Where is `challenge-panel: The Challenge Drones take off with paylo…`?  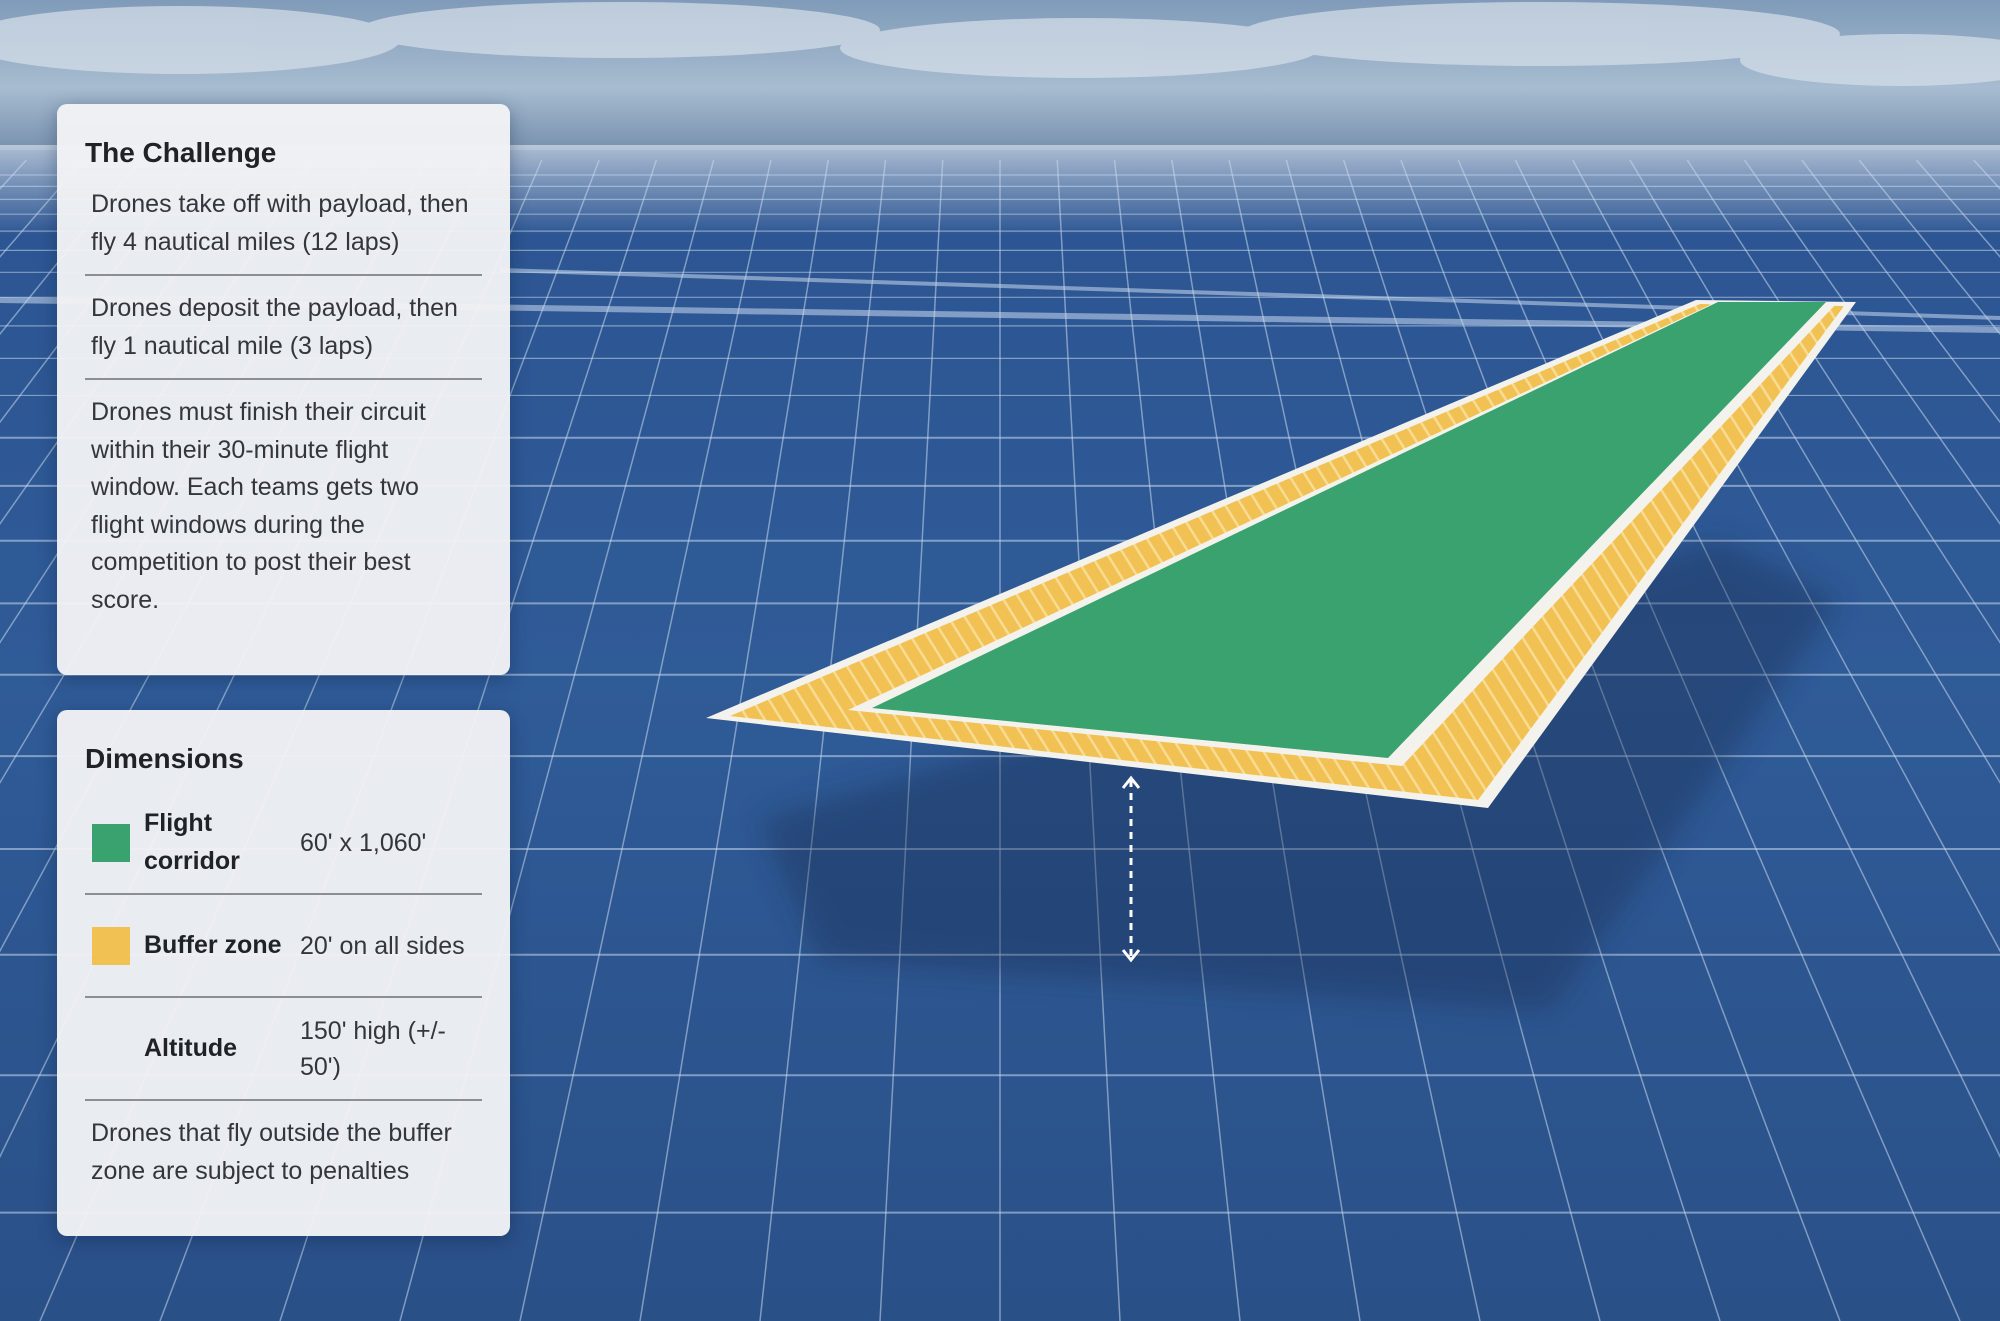
challenge-panel: The Challenge Drones take off with paylo… is located at coordinates (283, 389).